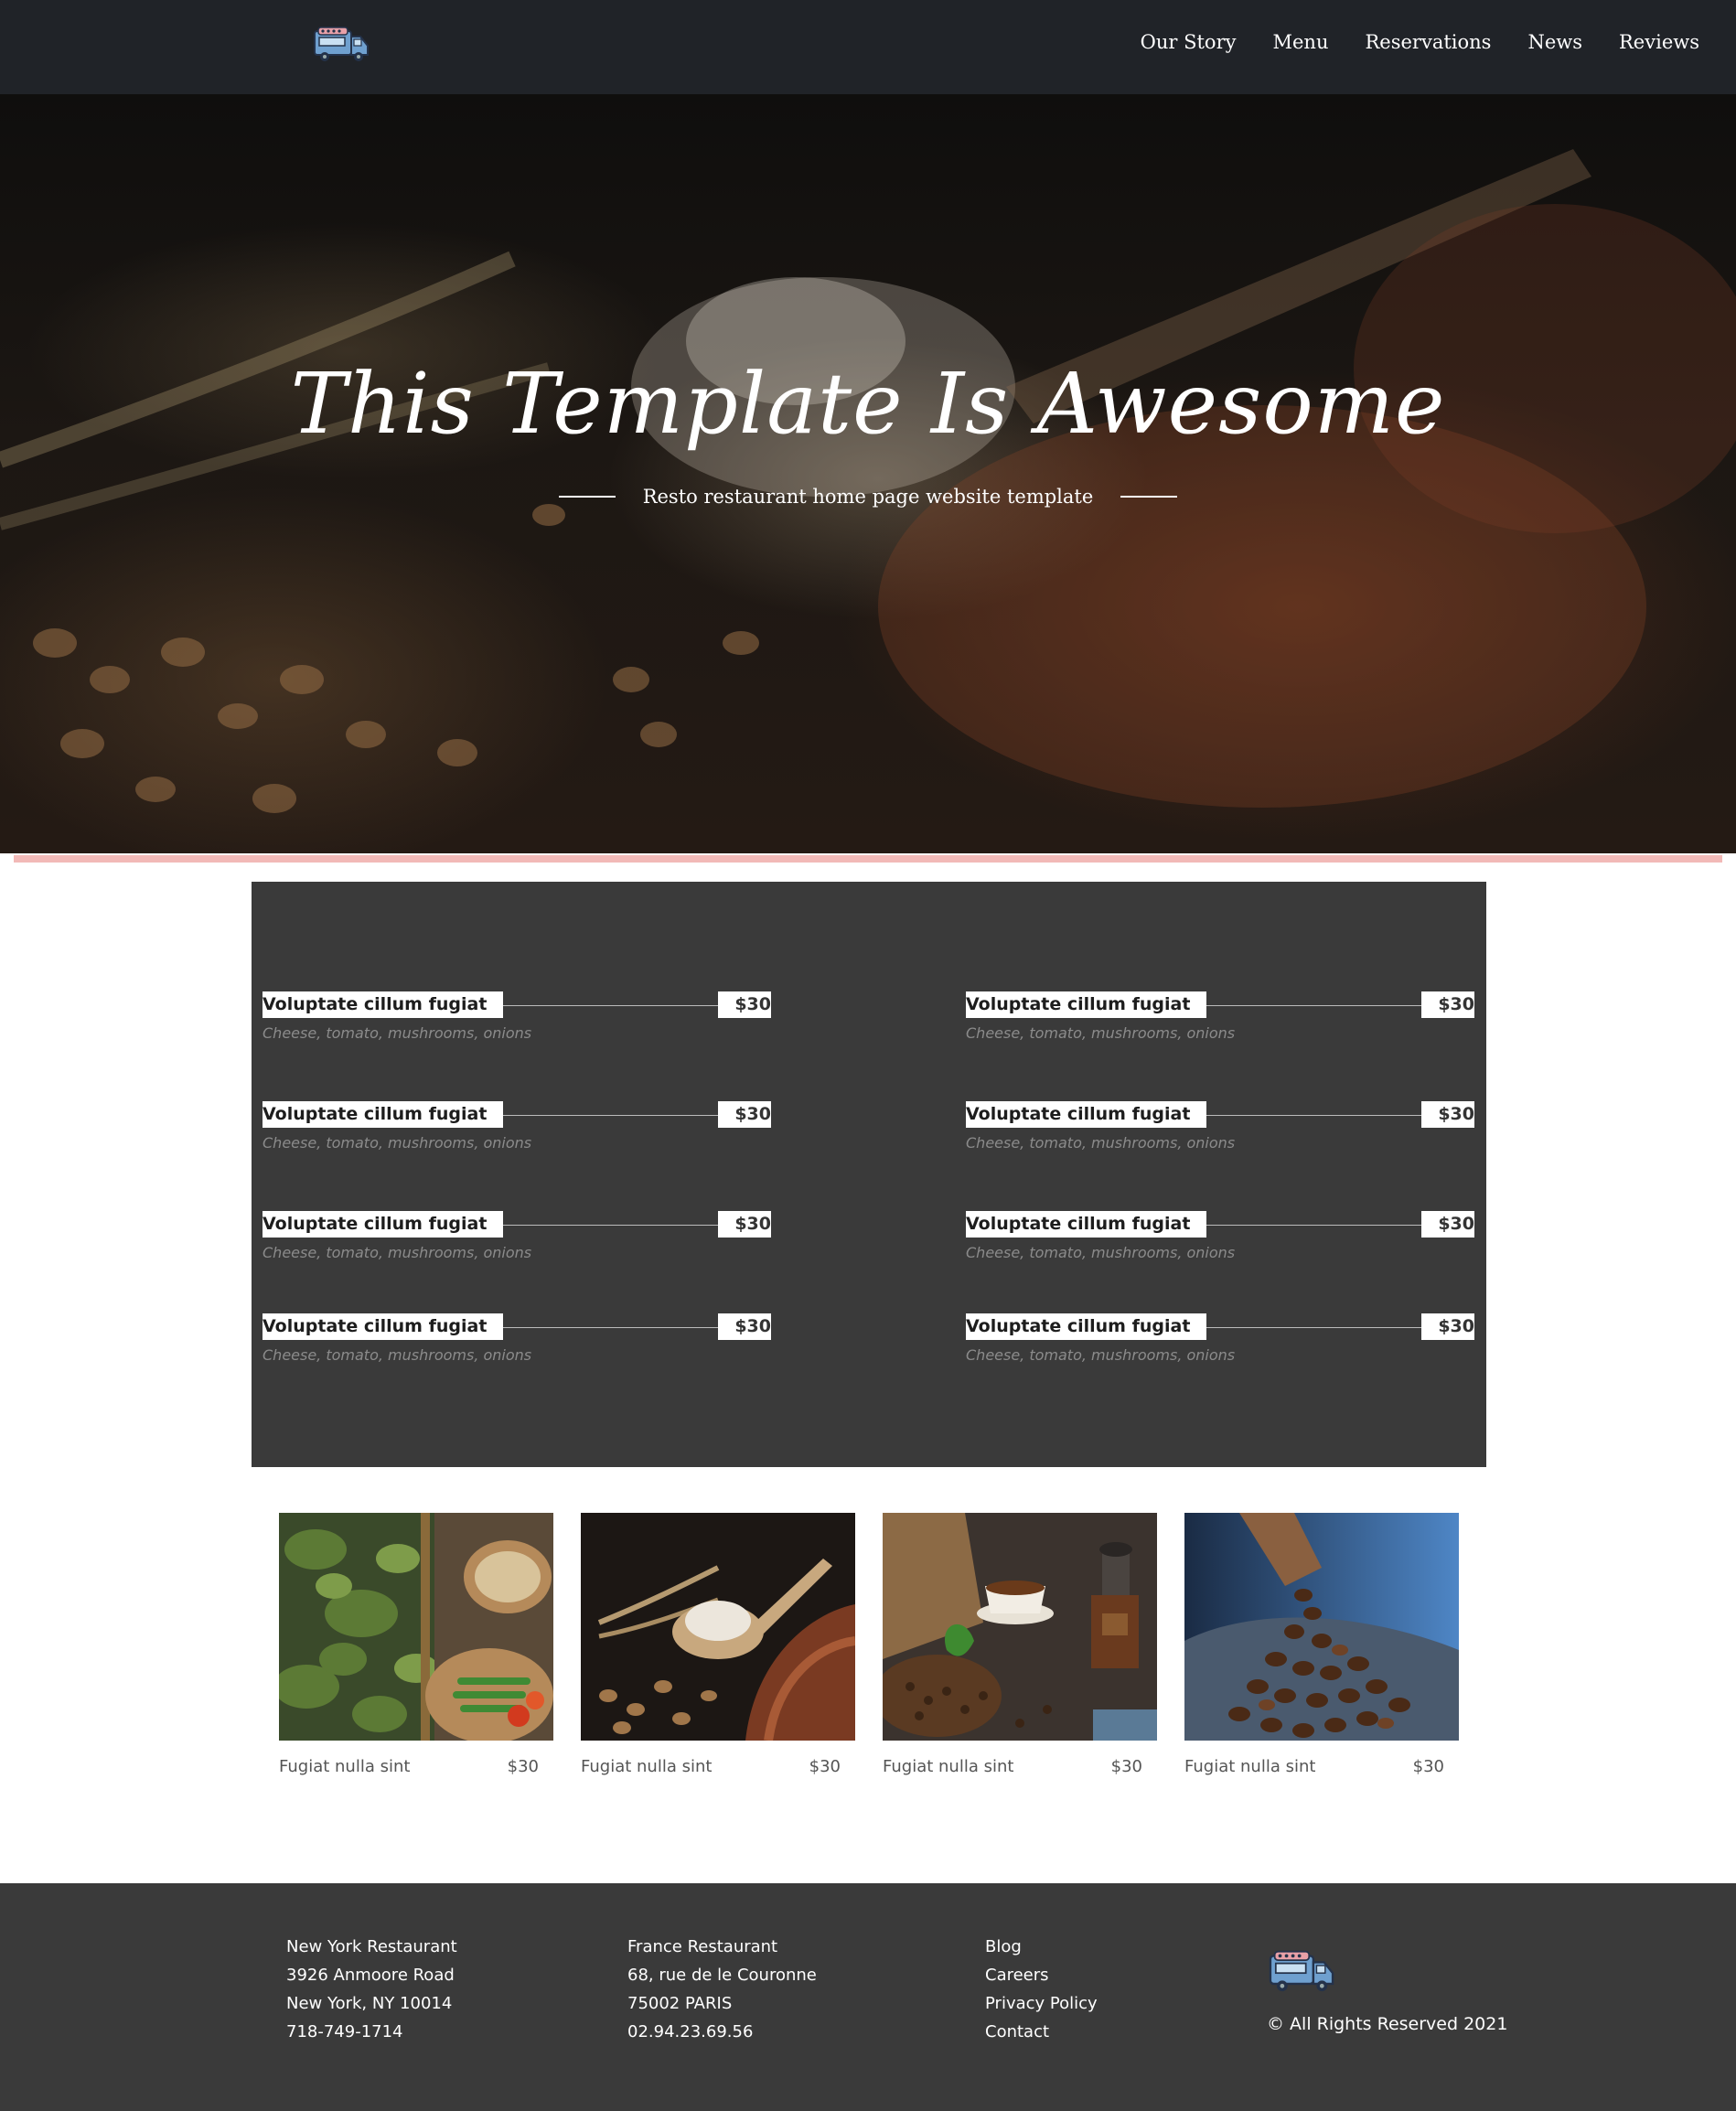 The image size is (1736, 2111). Describe the element at coordinates (1020, 1627) in the screenshot. I see `coffee-cup-photo` at that location.